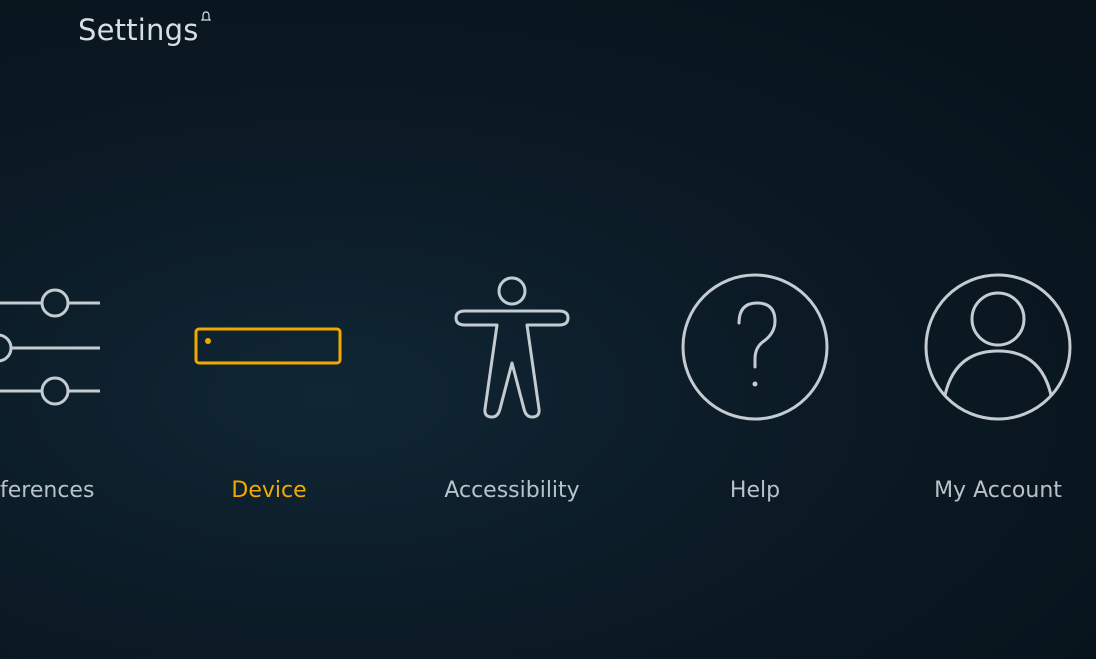 The width and height of the screenshot is (1096, 659). I want to click on header: Settings, so click(144, 30).